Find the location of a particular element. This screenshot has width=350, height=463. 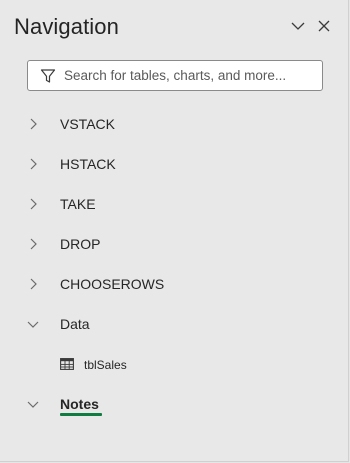

tree-item-chooserows: CHOOSEROWS is located at coordinates (174, 284).